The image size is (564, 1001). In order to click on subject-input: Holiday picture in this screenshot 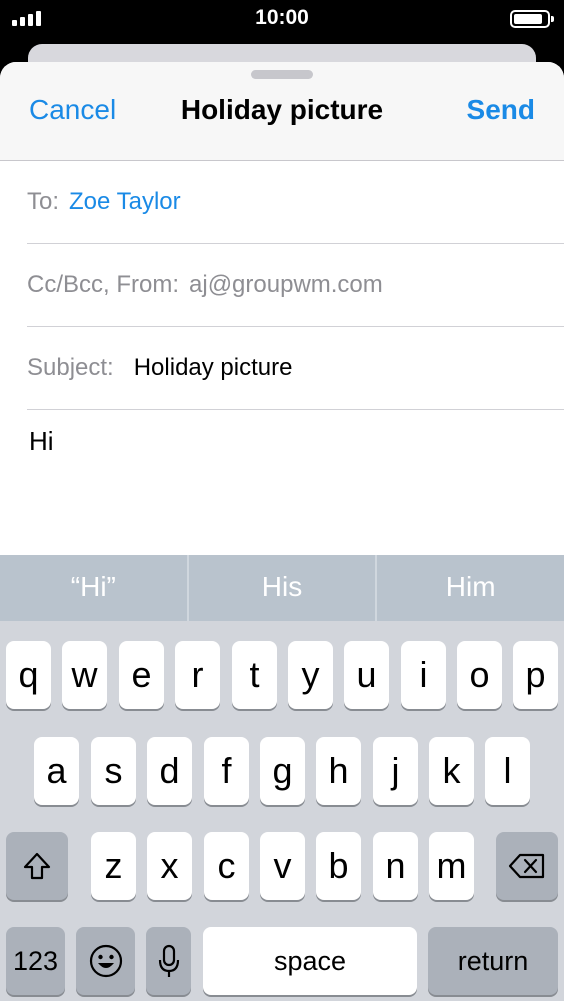, I will do `click(213, 368)`.